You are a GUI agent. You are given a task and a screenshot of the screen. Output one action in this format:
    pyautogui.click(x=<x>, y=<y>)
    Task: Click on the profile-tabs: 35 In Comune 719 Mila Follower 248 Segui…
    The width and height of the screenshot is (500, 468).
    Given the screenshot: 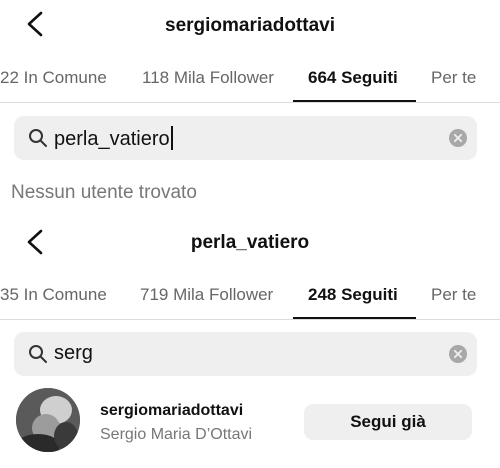 What is the action you would take?
    pyautogui.click(x=250, y=307)
    